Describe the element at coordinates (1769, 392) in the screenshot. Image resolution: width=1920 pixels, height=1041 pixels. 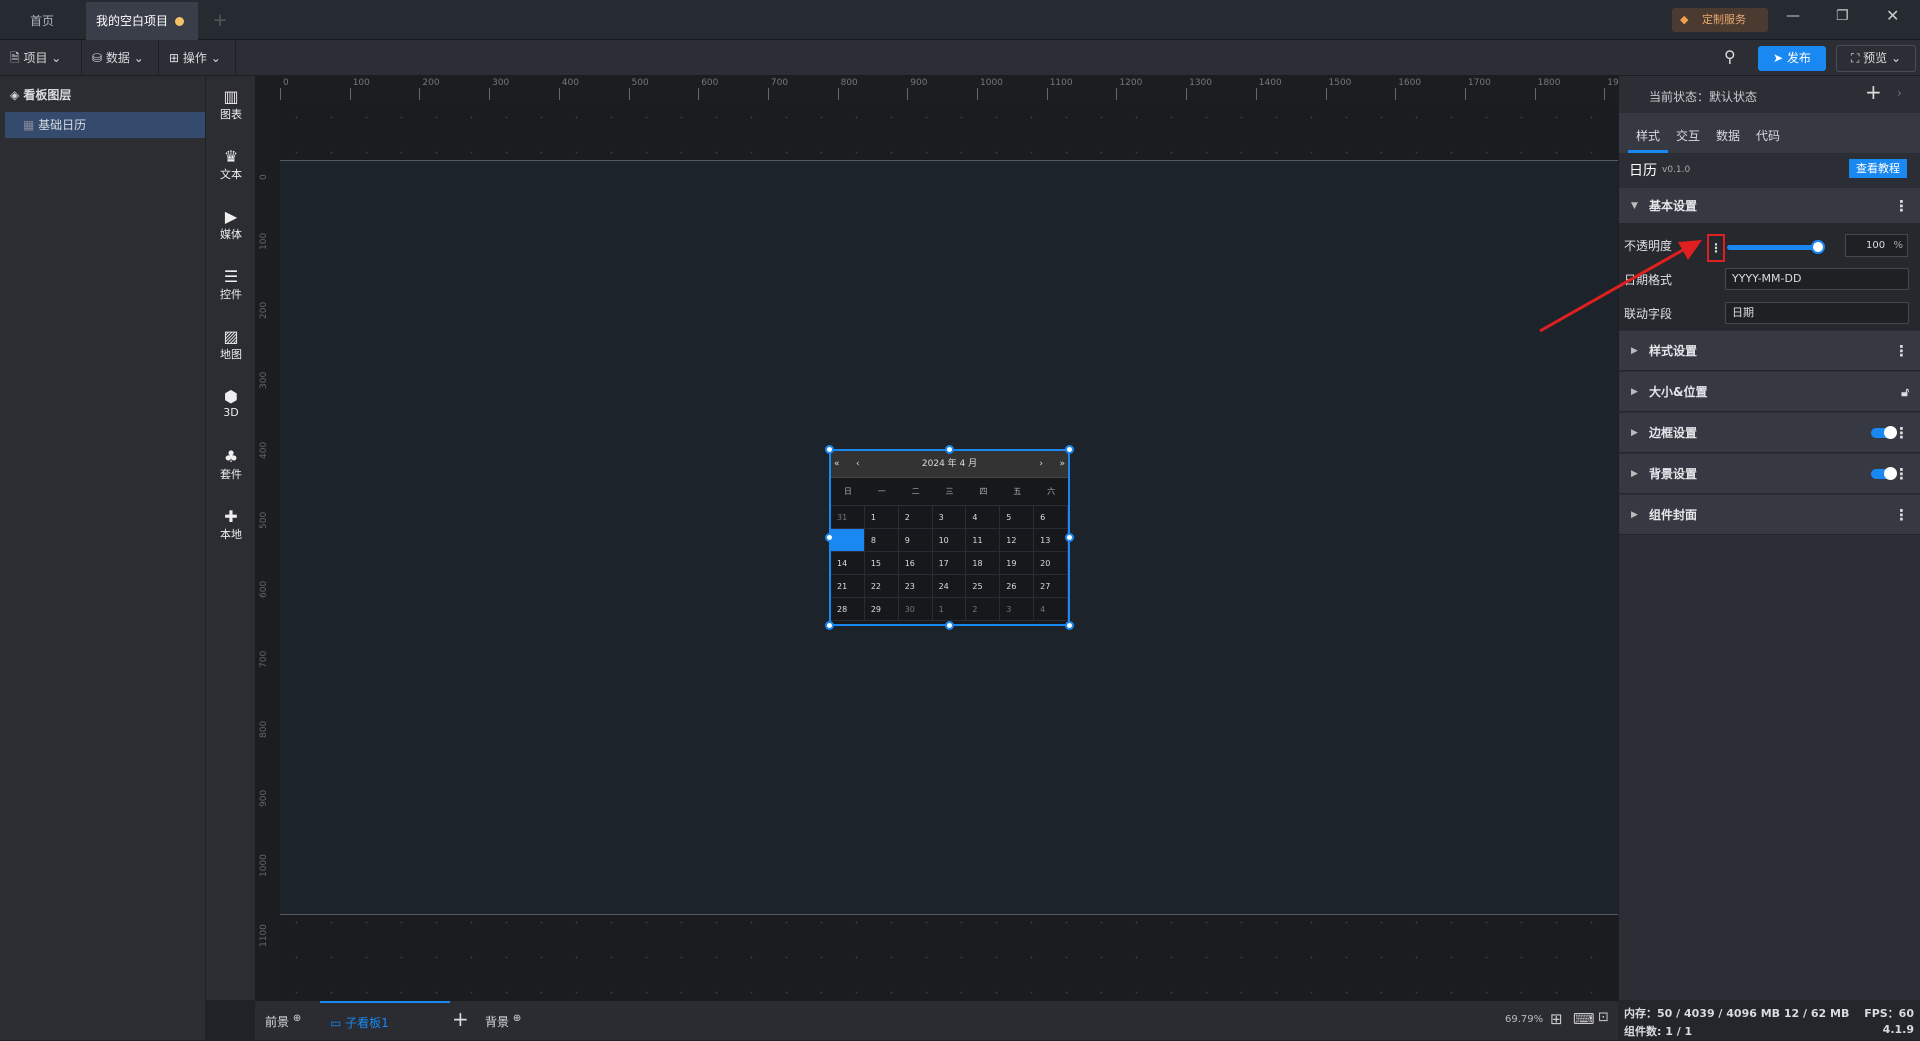
I see `section-size-position: ▶ 大小&位置 🔓︎` at that location.